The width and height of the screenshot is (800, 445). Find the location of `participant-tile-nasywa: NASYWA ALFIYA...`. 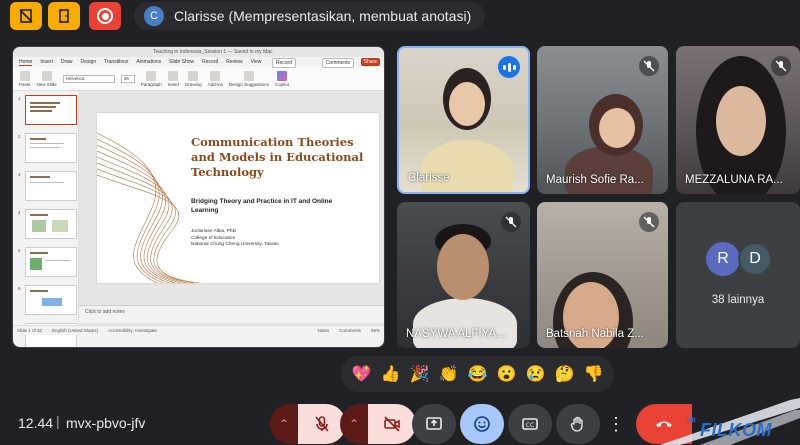

participant-tile-nasywa: NASYWA ALFIYA... is located at coordinates (463, 275).